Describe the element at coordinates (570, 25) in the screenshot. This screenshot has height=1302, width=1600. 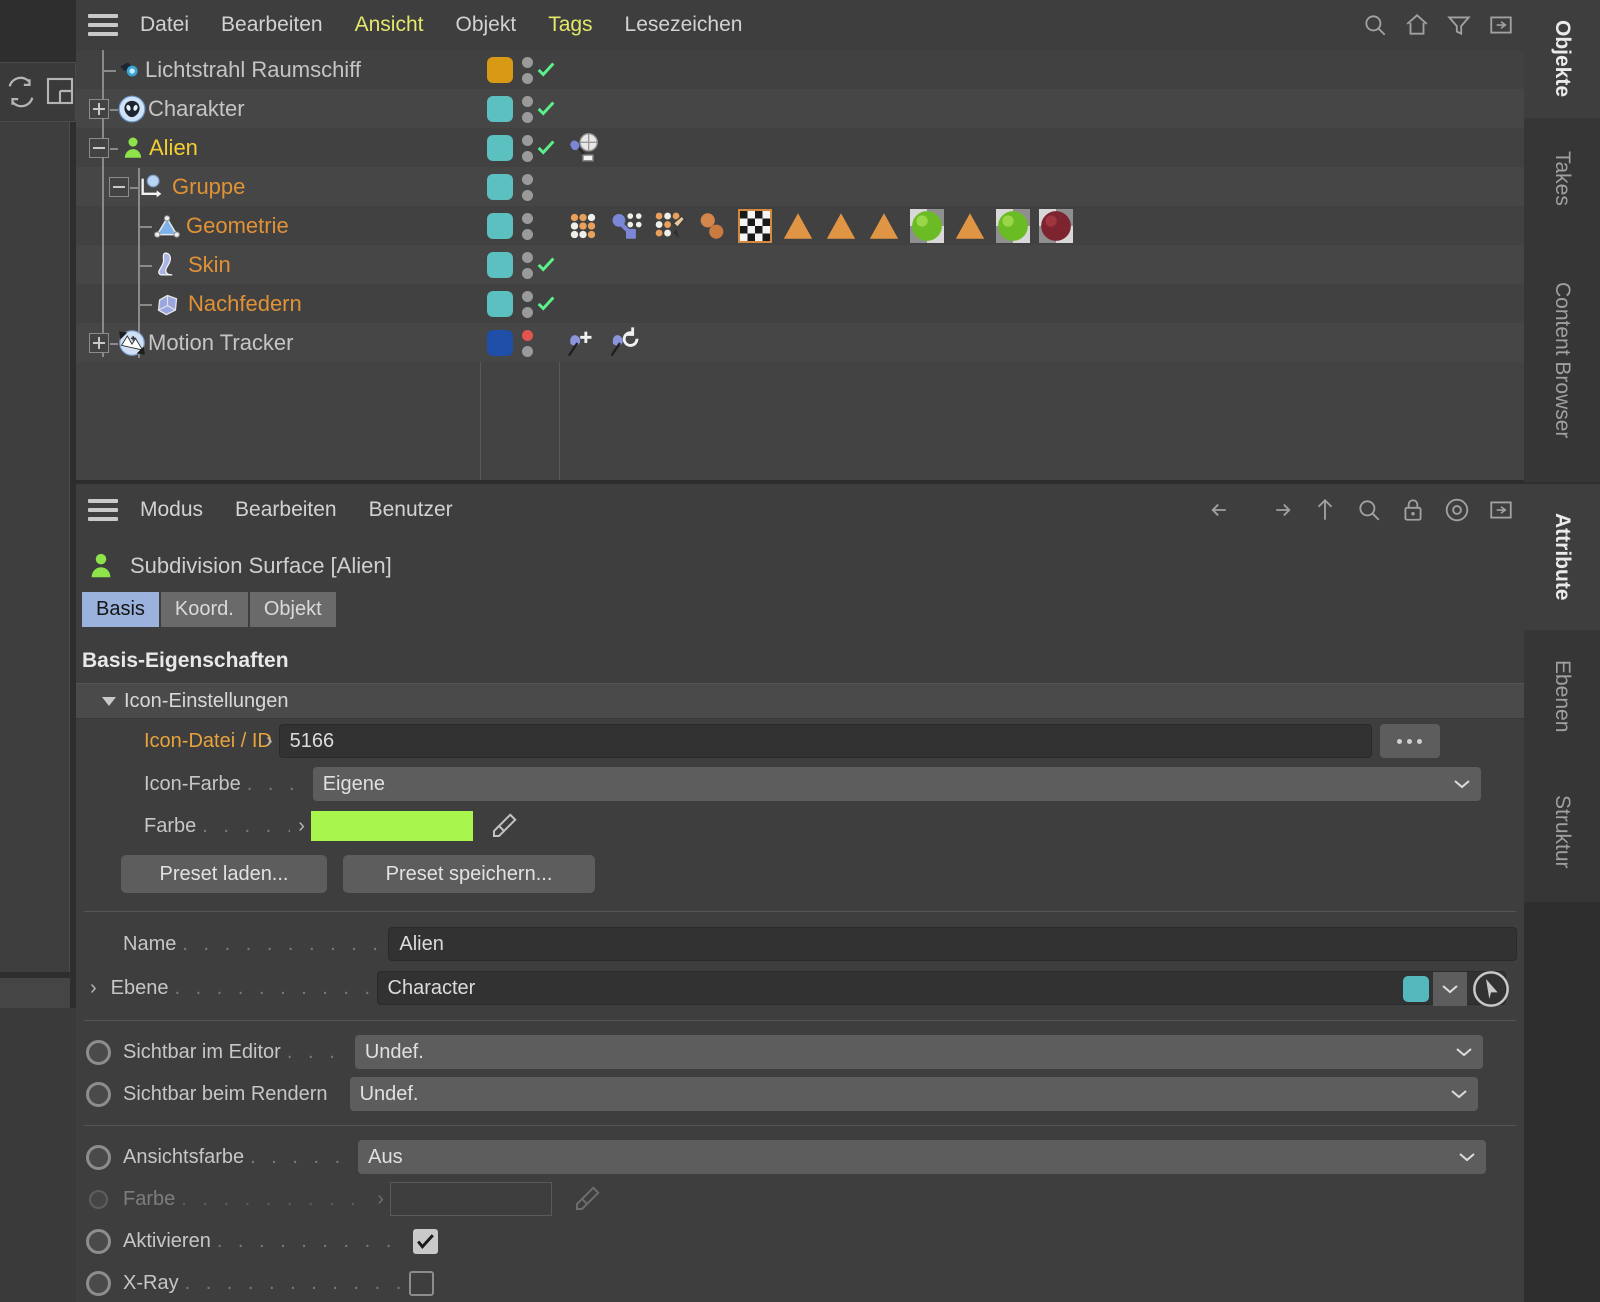
I see `menu-item-tags: Tags` at that location.